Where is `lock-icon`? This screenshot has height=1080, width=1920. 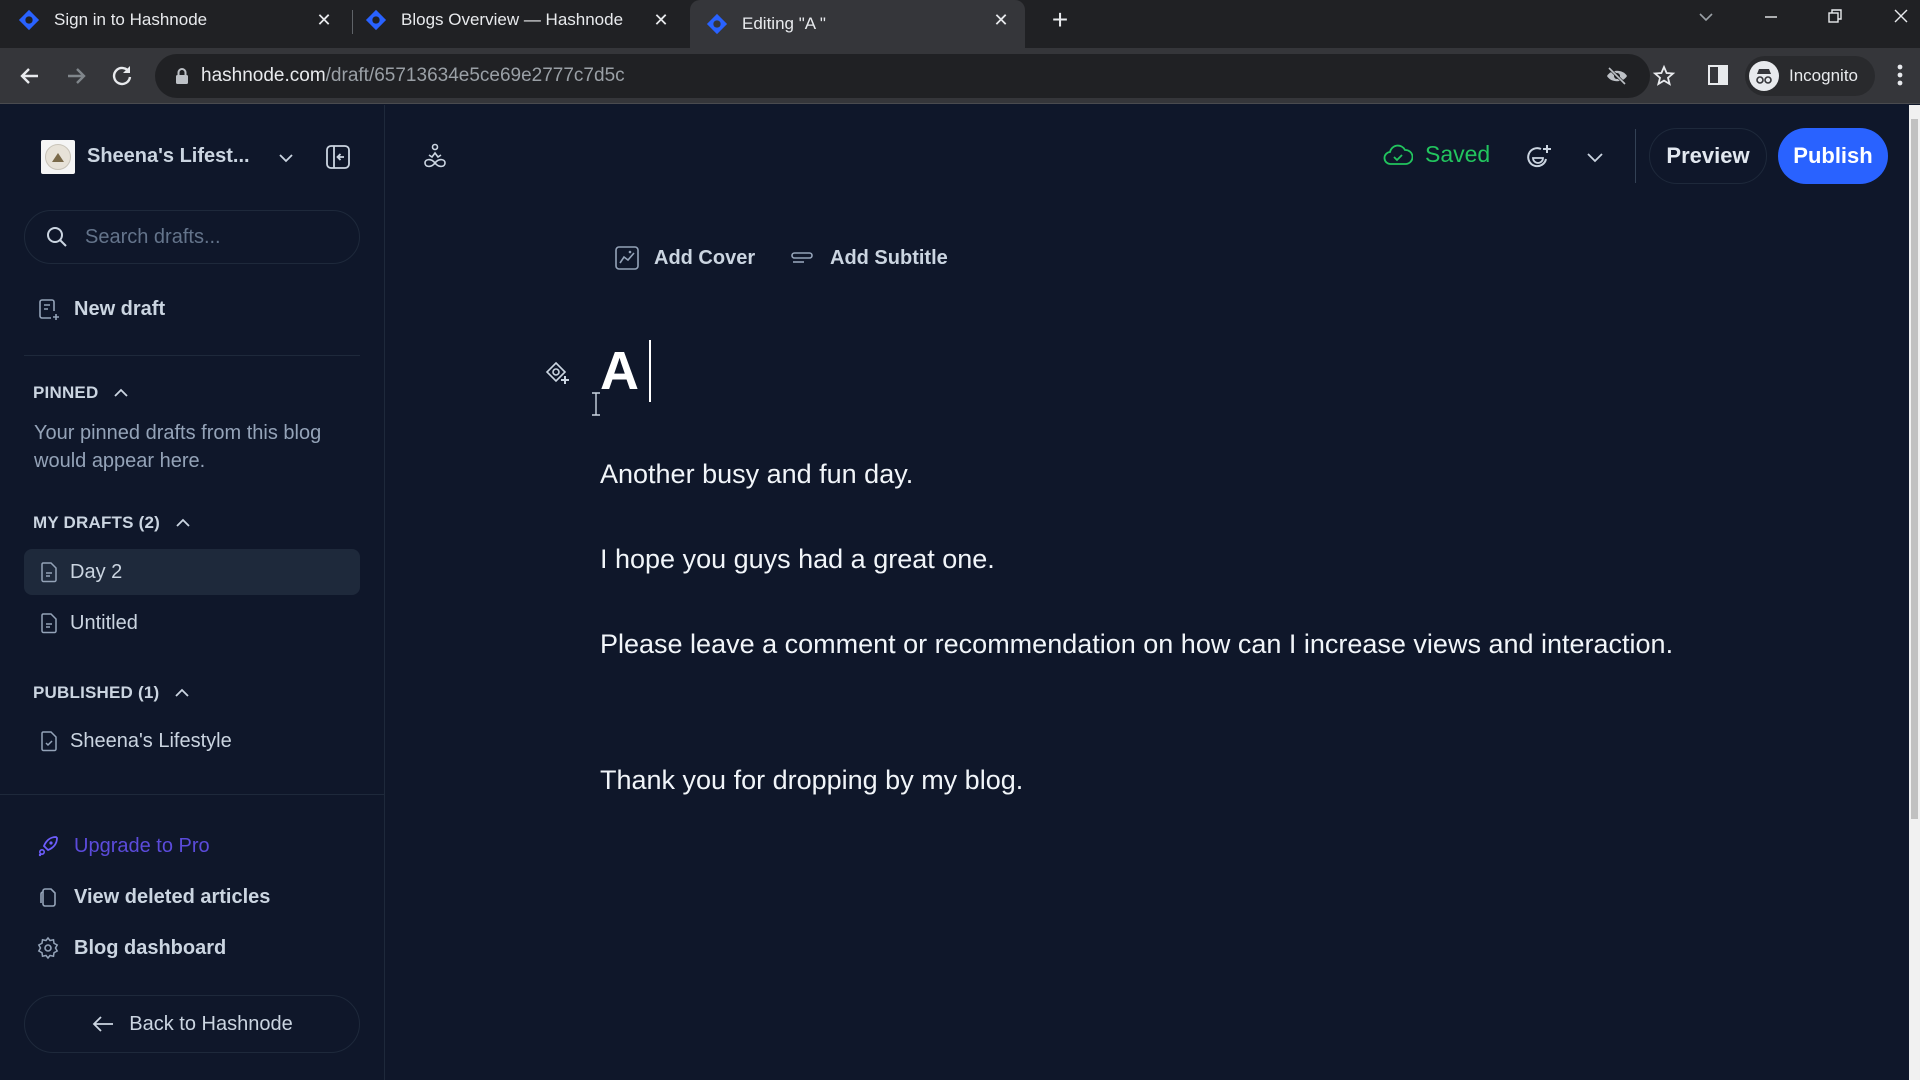 lock-icon is located at coordinates (182, 76).